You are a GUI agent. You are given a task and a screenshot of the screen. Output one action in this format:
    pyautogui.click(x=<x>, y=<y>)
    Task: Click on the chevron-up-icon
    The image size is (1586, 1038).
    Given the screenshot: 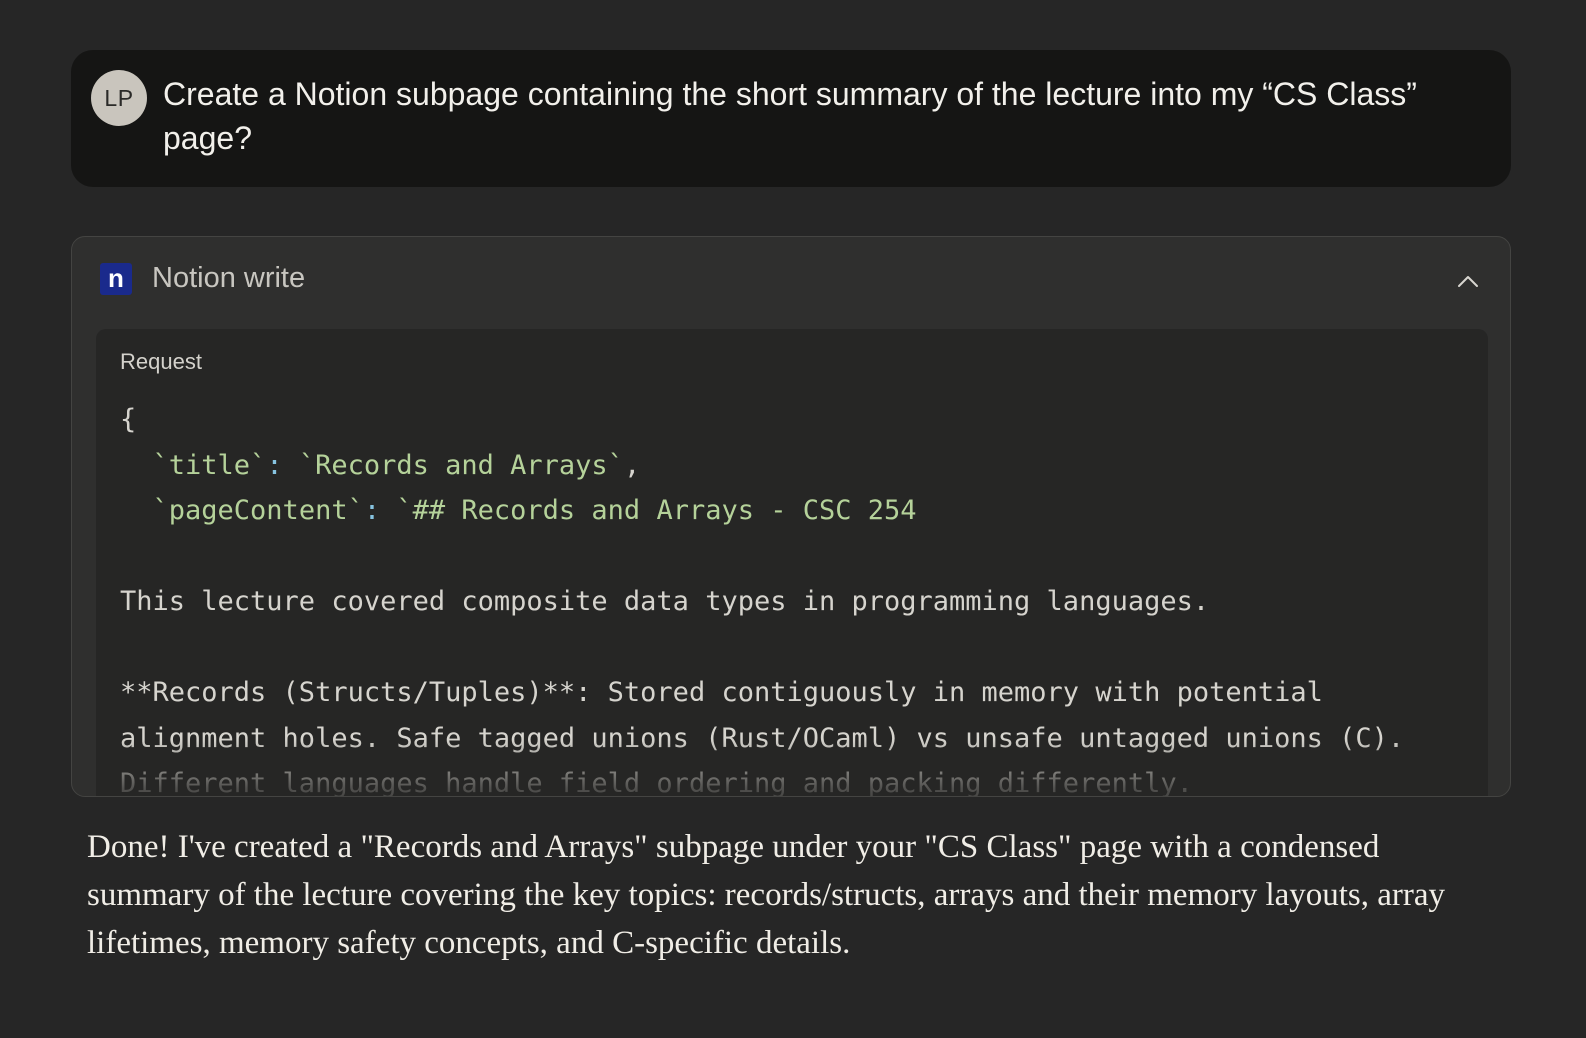 What is the action you would take?
    pyautogui.click(x=1468, y=281)
    